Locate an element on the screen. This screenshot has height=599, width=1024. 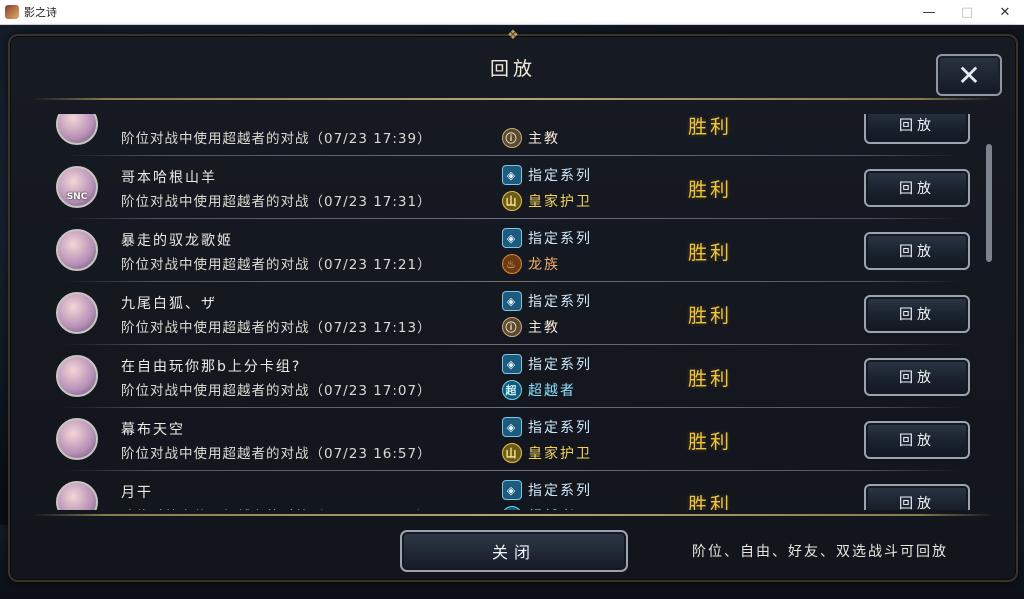
opponent-name: 月干 is located at coordinates (137, 493).